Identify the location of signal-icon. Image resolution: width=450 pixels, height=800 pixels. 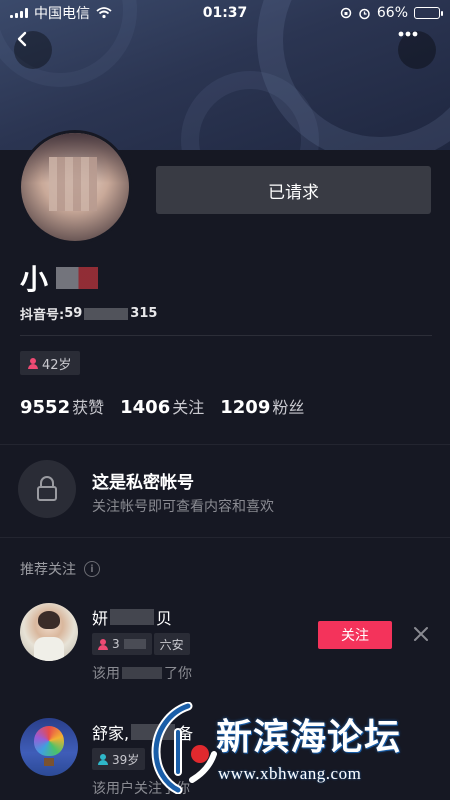
(19, 13).